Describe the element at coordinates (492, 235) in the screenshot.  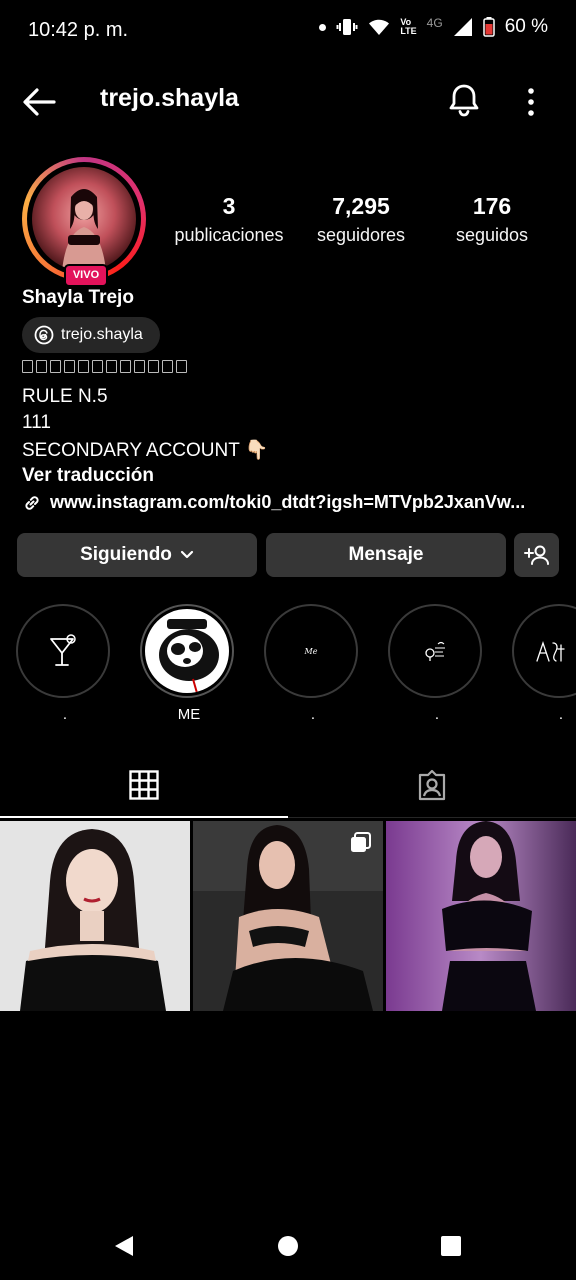
I see `stat-label: seguidos` at that location.